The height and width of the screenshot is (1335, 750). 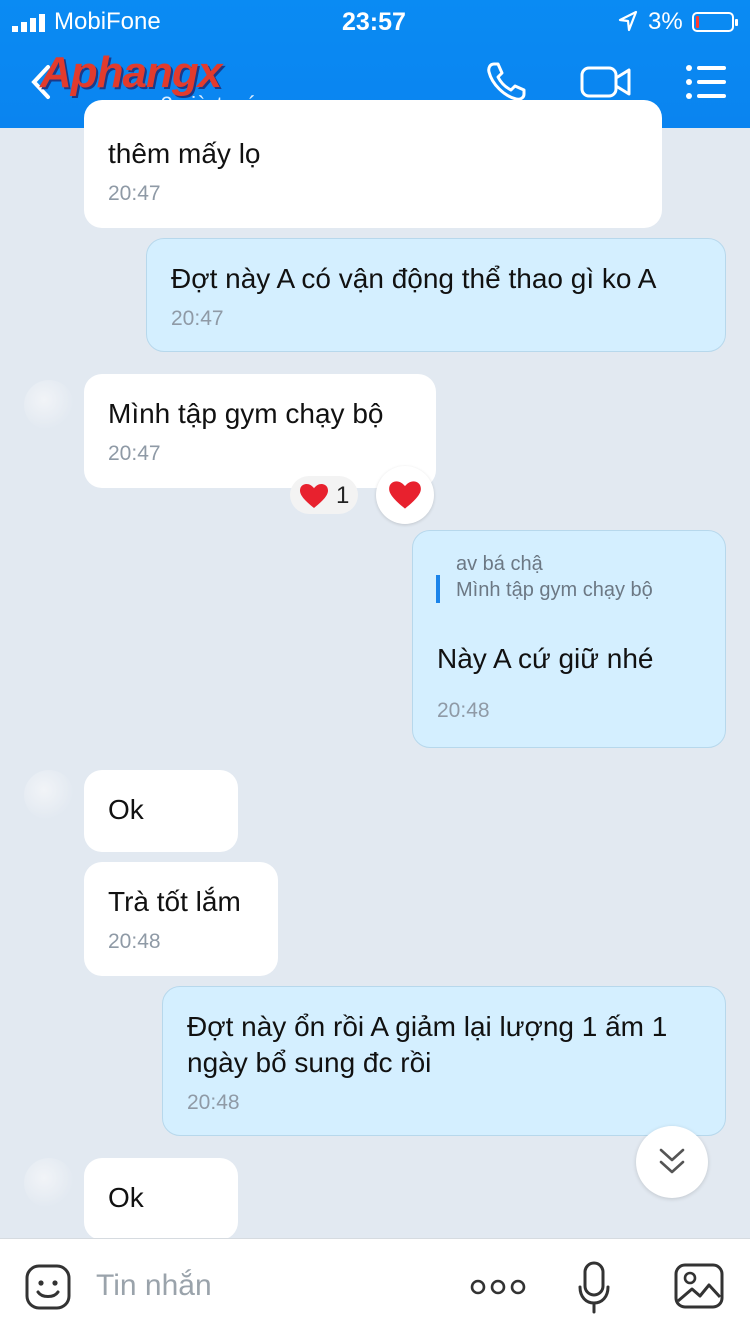 I want to click on video-call-icon, so click(x=606, y=82).